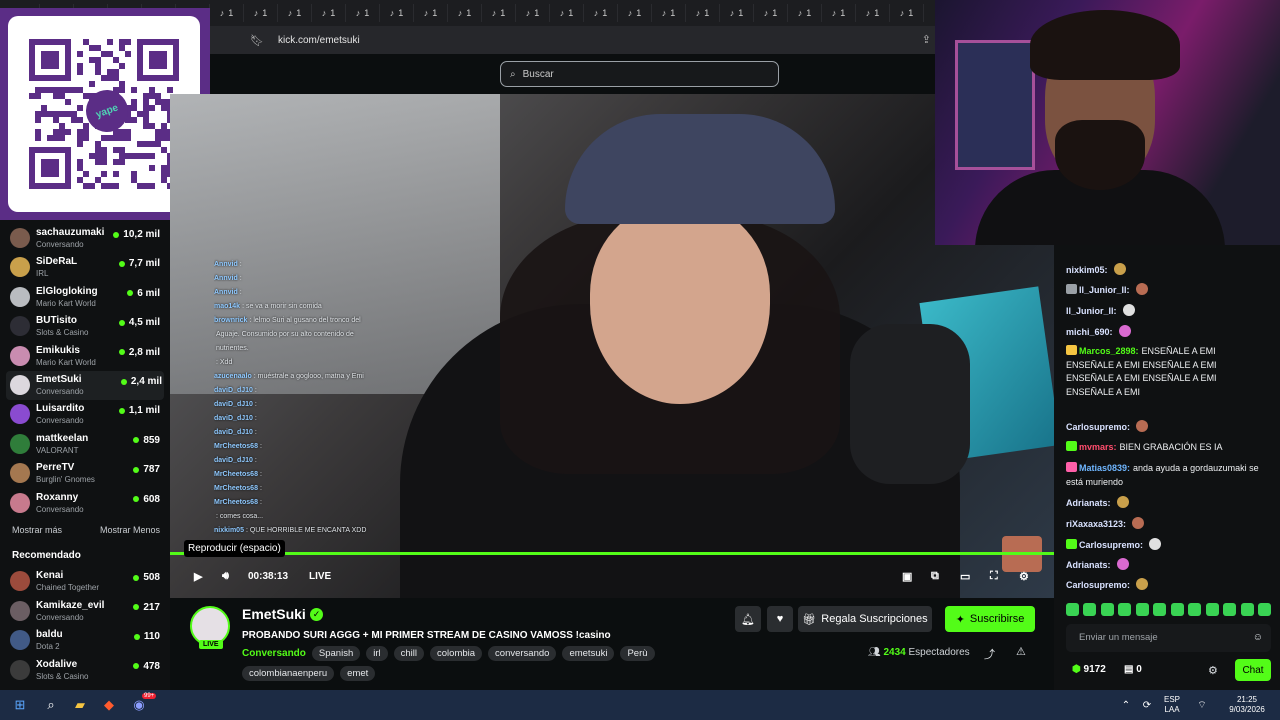 Image resolution: width=1280 pixels, height=720 pixels. I want to click on share-stream-icon: ⤴, so click(989, 654).